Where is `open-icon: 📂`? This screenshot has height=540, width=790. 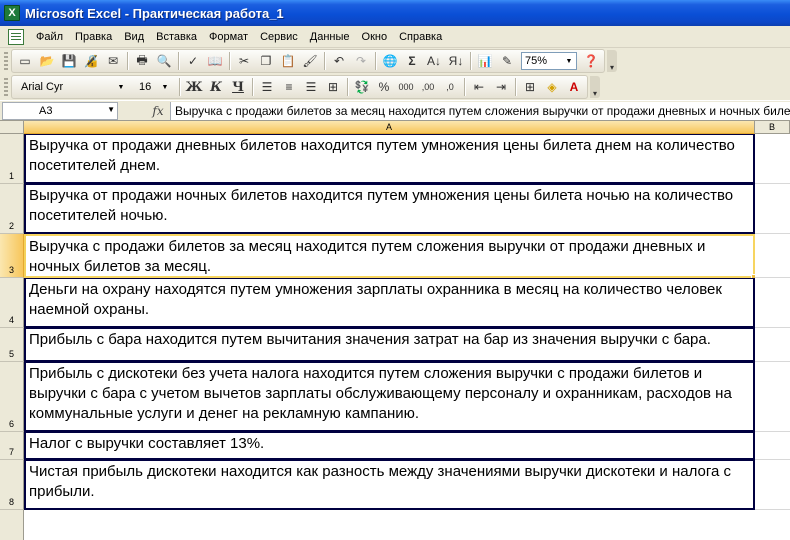
open-icon: 📂 is located at coordinates (47, 61).